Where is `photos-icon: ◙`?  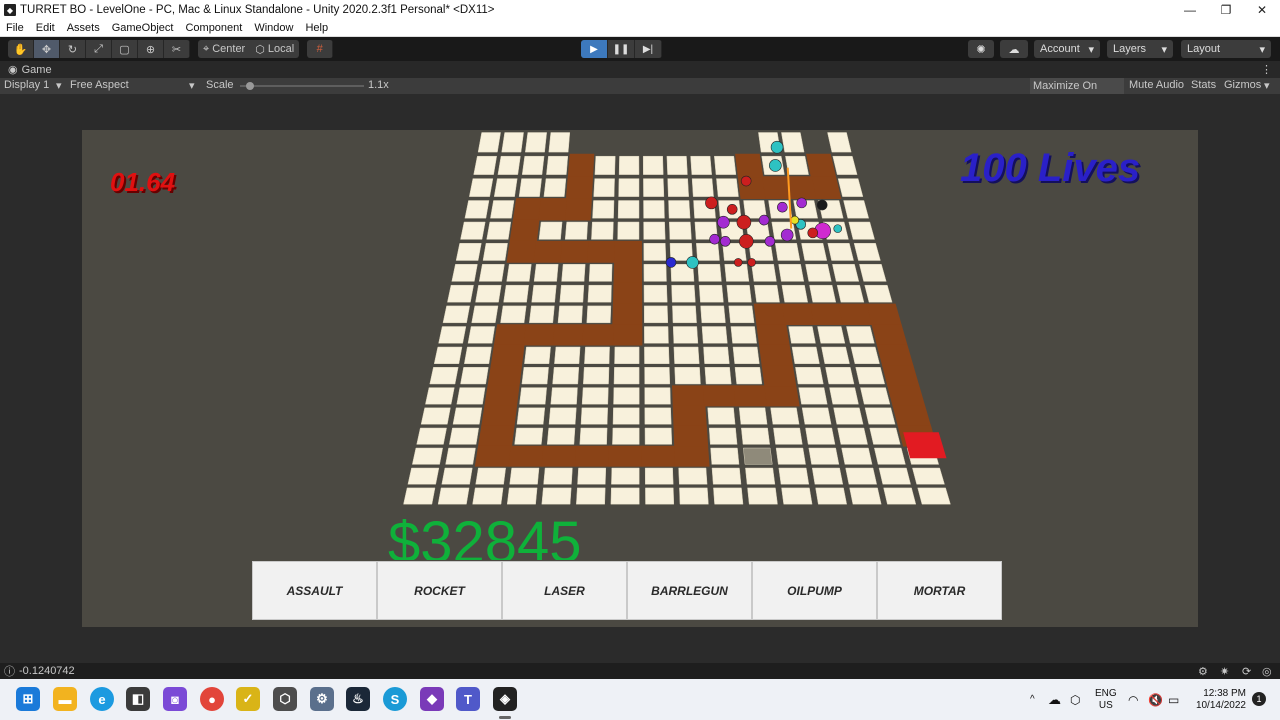
photos-icon: ◙ is located at coordinates (175, 699).